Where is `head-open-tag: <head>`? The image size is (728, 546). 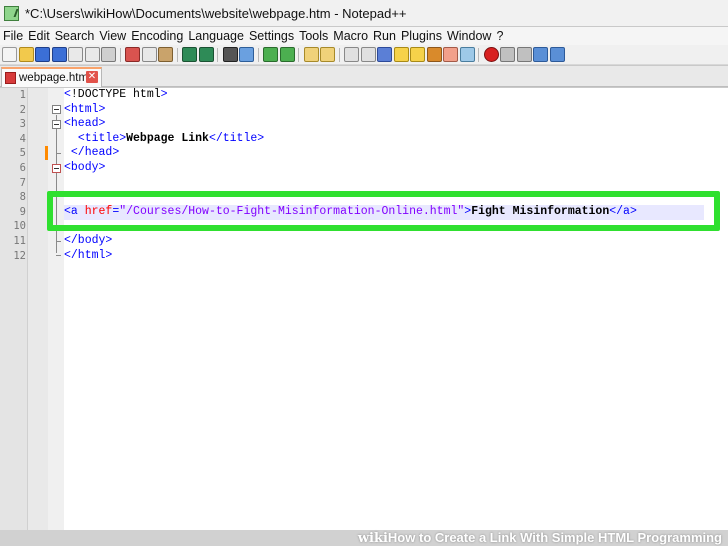
head-open-tag: <head> is located at coordinates (85, 124).